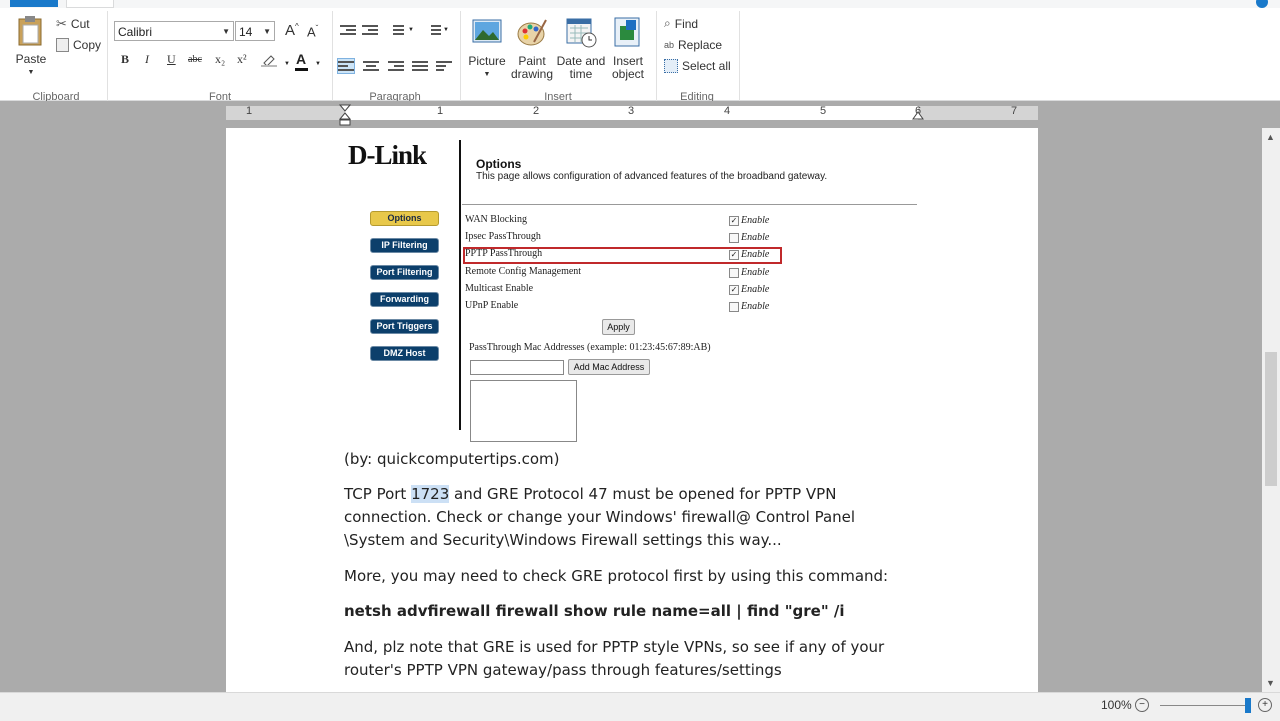 The image size is (1280, 721). Describe the element at coordinates (706, 66) in the screenshot. I see `select-all-label: Select all` at that location.